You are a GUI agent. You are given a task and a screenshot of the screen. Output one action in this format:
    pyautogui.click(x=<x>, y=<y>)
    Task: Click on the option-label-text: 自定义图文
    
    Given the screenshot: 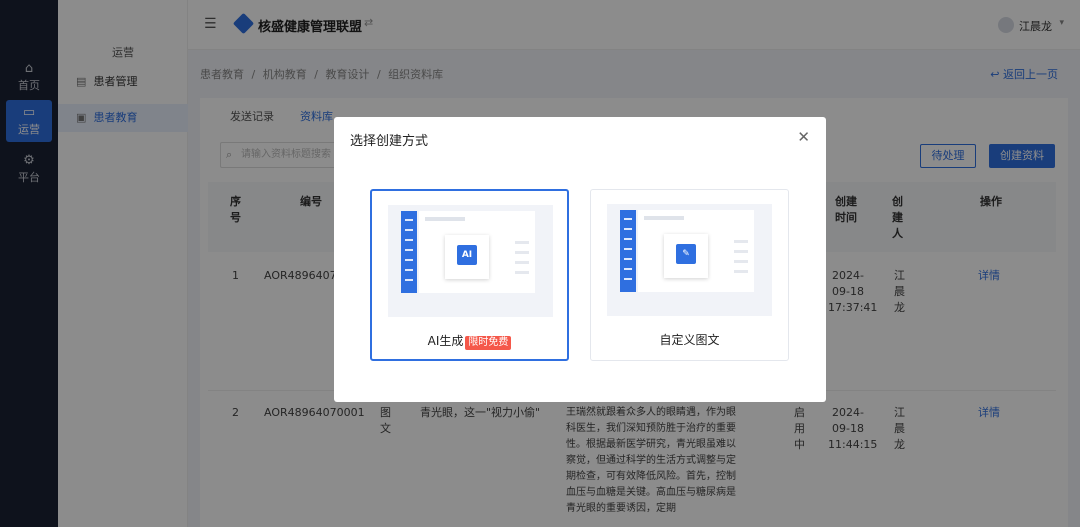 What is the action you would take?
    pyautogui.click(x=689, y=340)
    